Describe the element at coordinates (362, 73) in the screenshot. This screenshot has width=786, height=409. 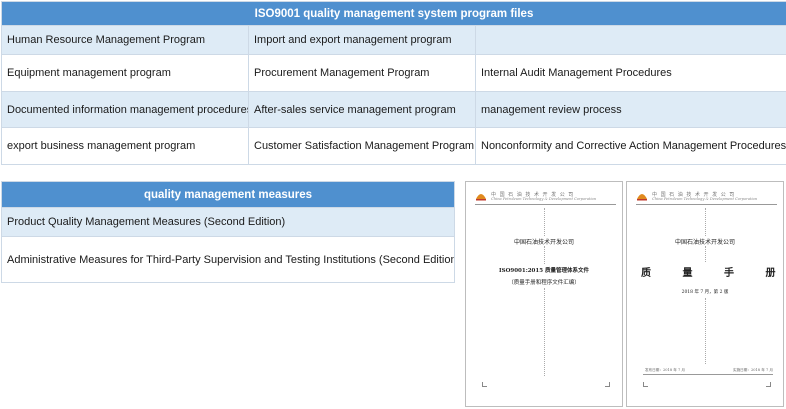
I see `table-cell: Procurement Management Program` at that location.